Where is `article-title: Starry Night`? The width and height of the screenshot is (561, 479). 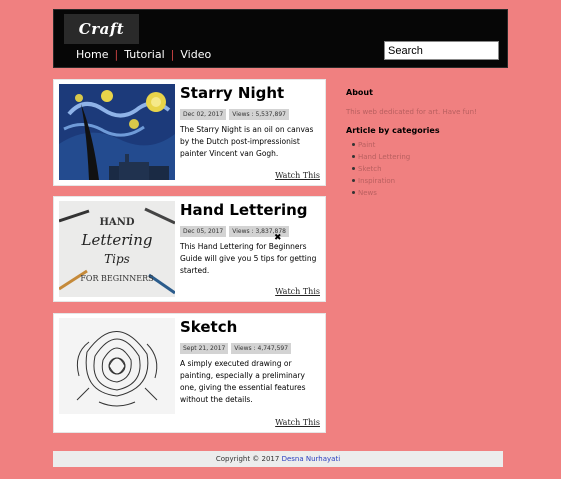 article-title: Starry Night is located at coordinates (232, 93).